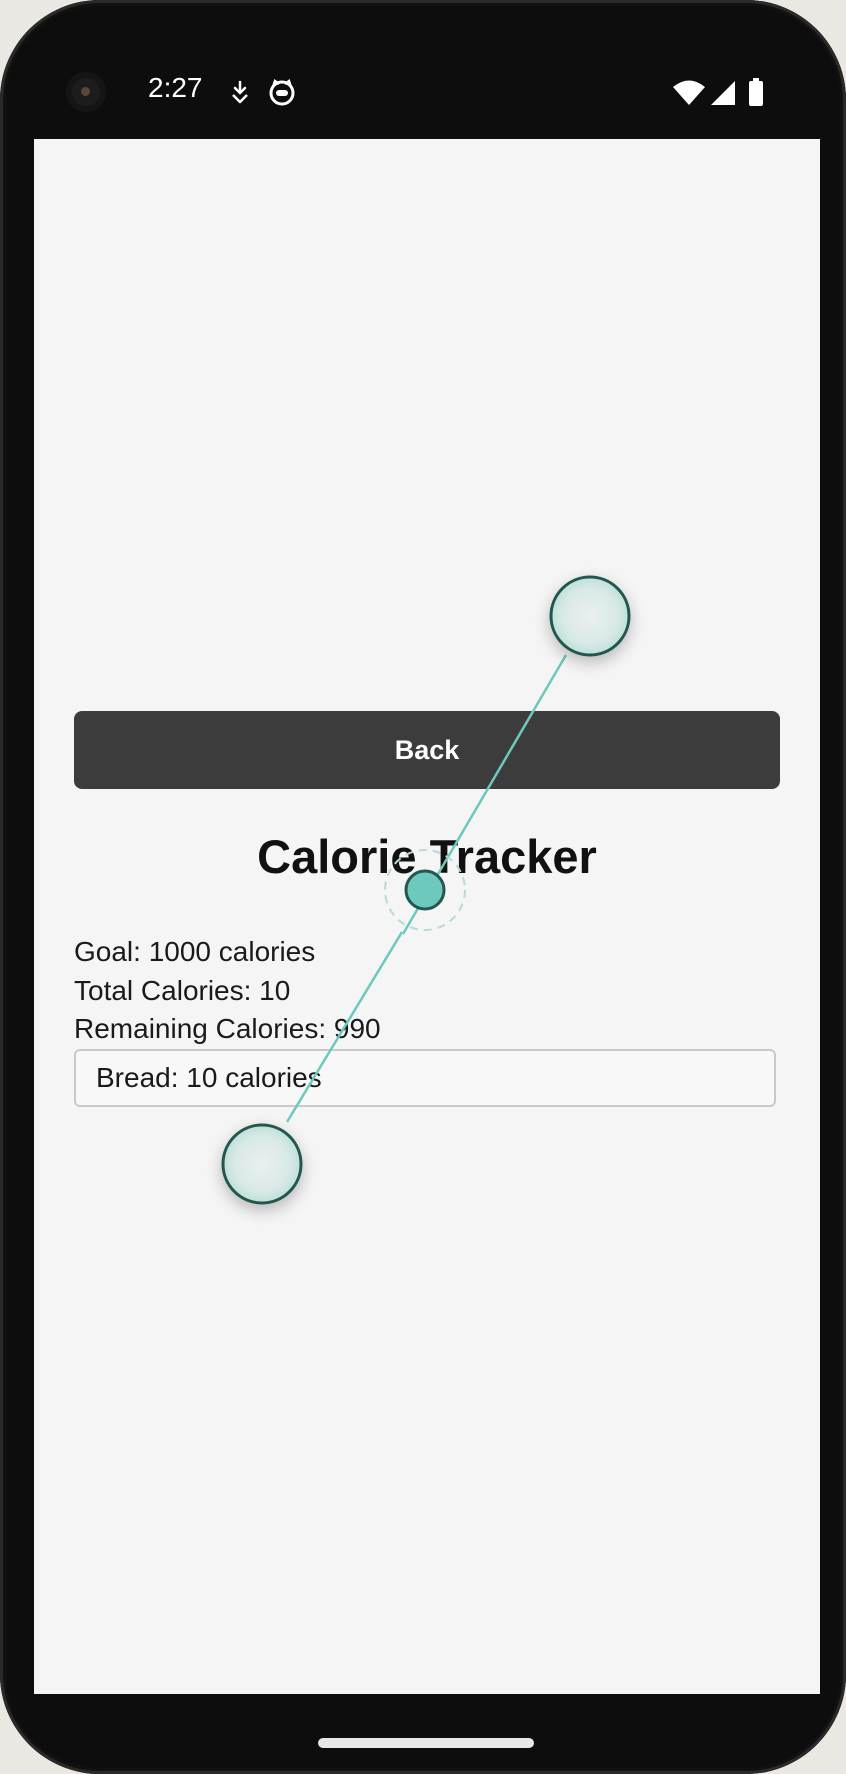  I want to click on wifi-icon, so click(689, 92).